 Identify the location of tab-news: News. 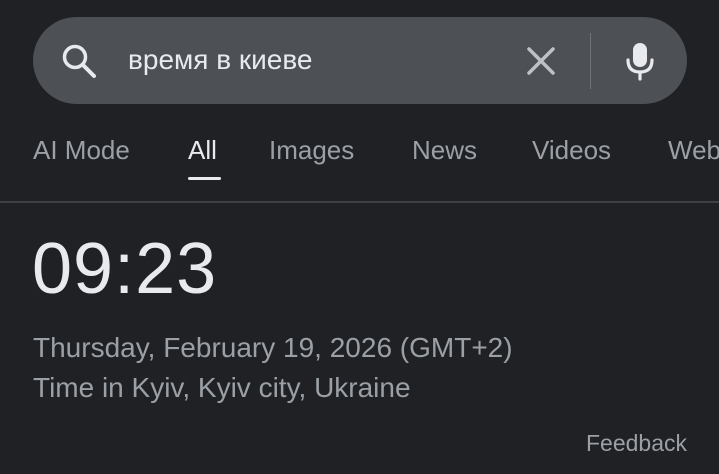
(444, 150).